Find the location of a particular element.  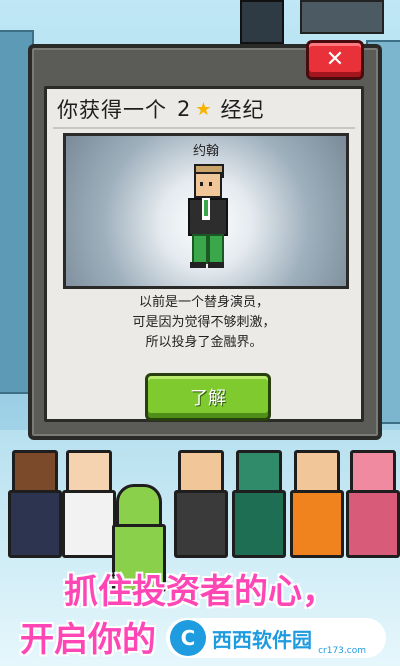

star-icon: ★ is located at coordinates (204, 109).